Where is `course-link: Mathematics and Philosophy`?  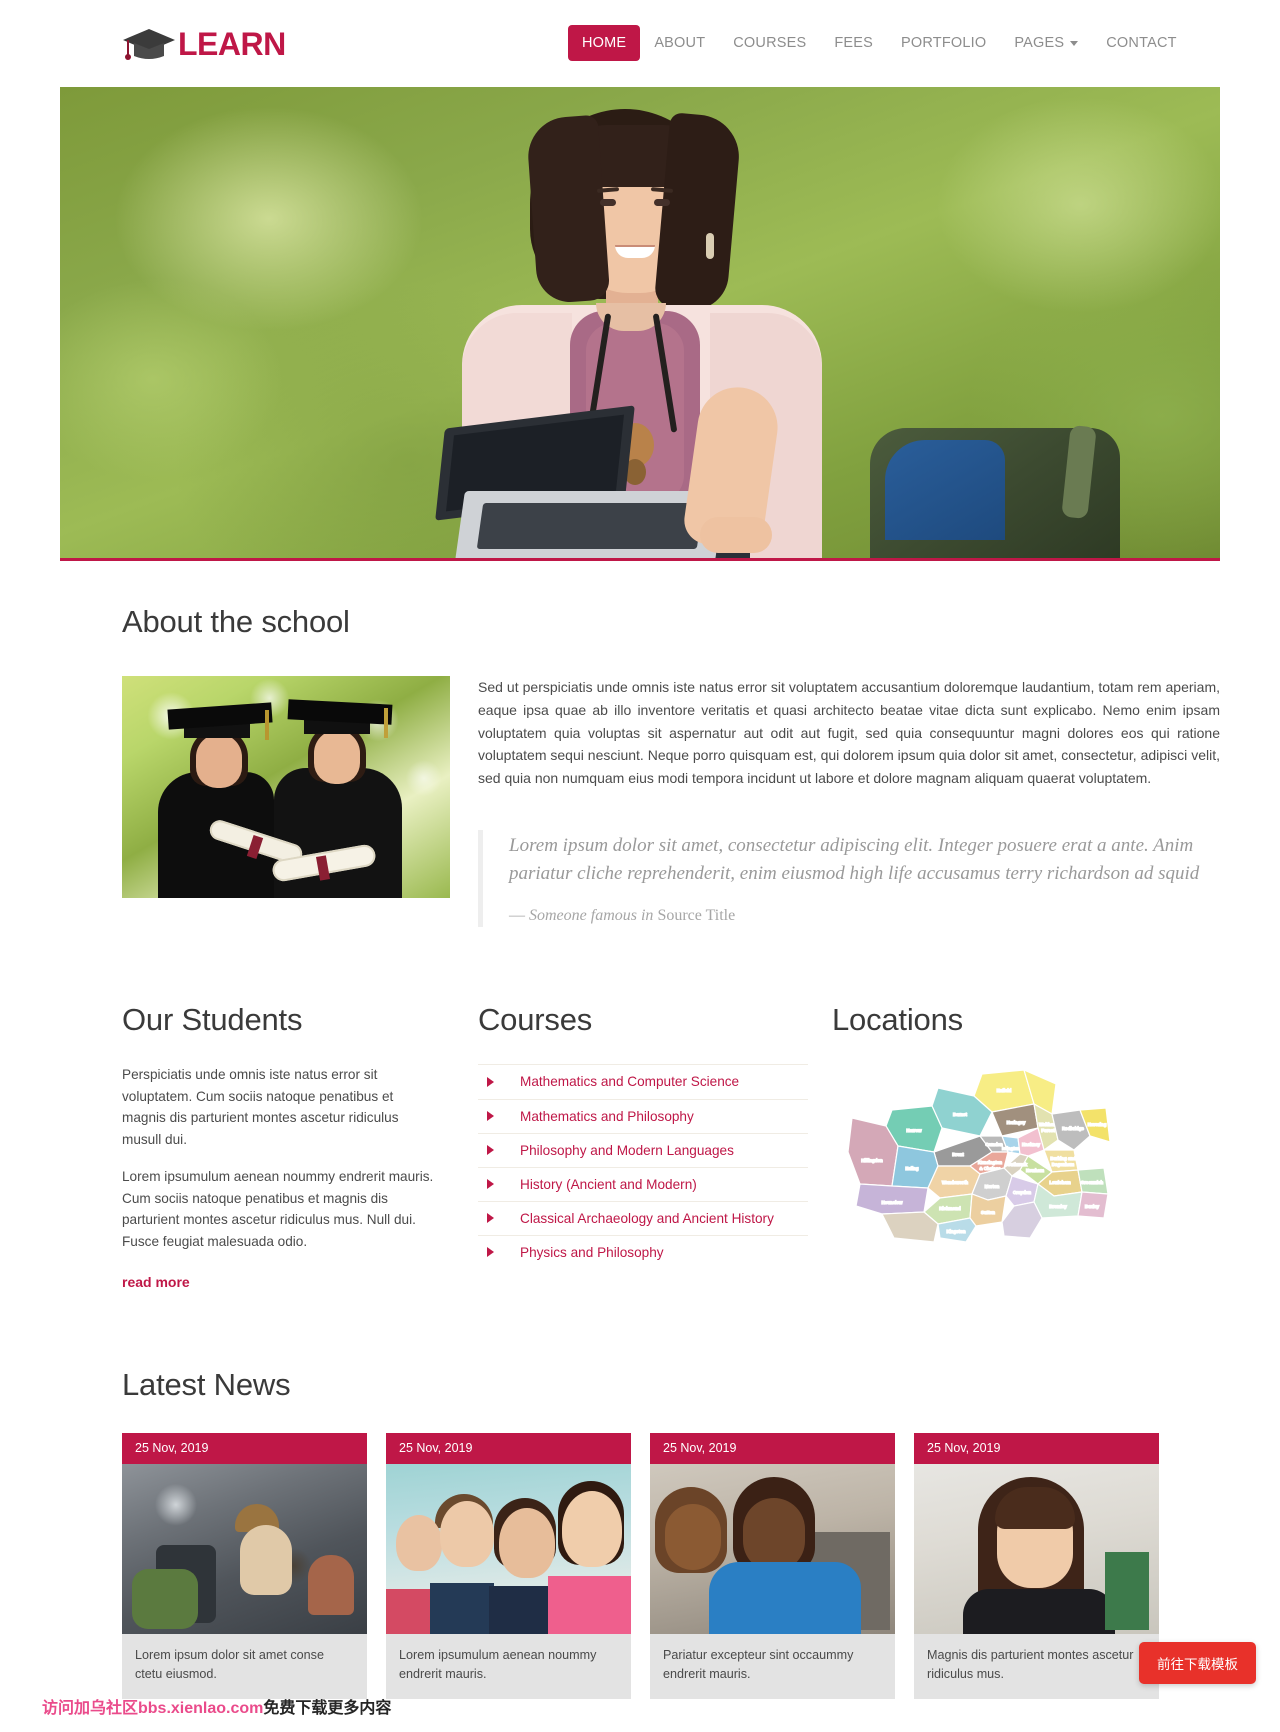
course-link: Mathematics and Philosophy is located at coordinates (607, 1116).